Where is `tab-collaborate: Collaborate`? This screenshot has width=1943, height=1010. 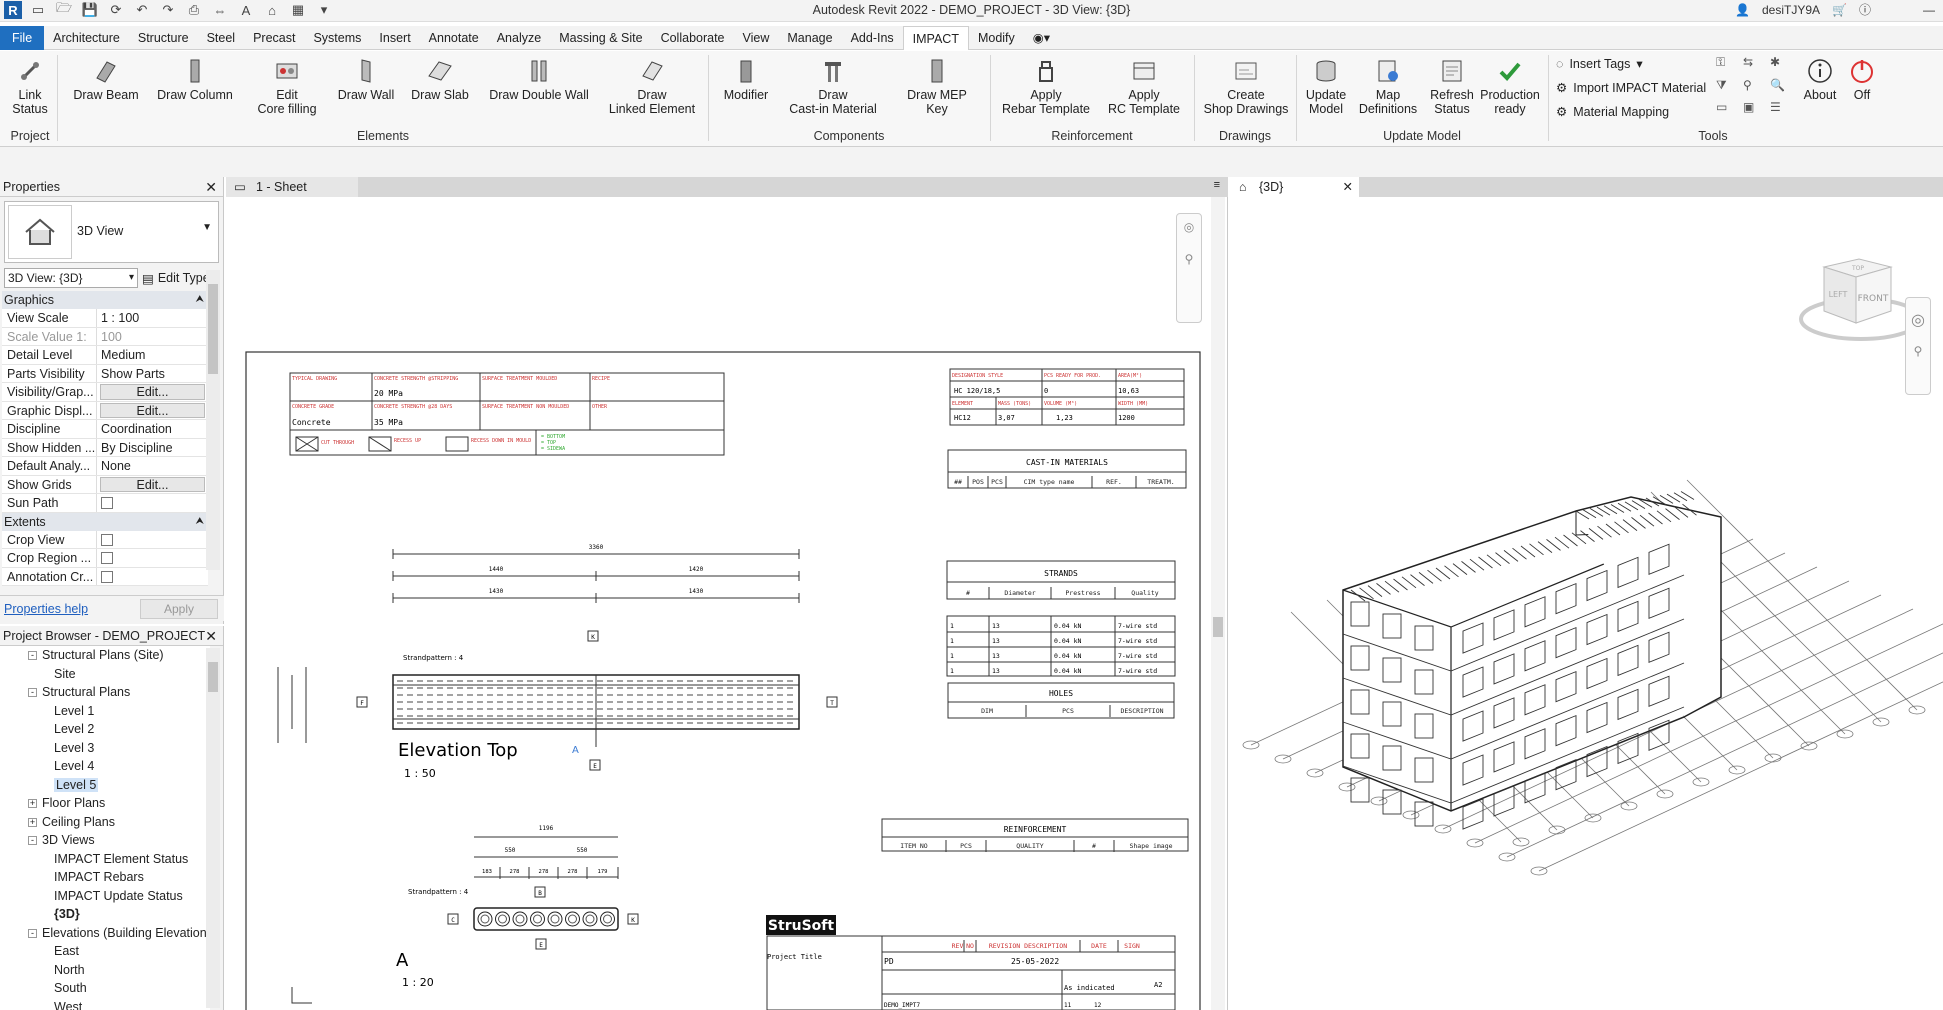 tab-collaborate: Collaborate is located at coordinates (693, 38).